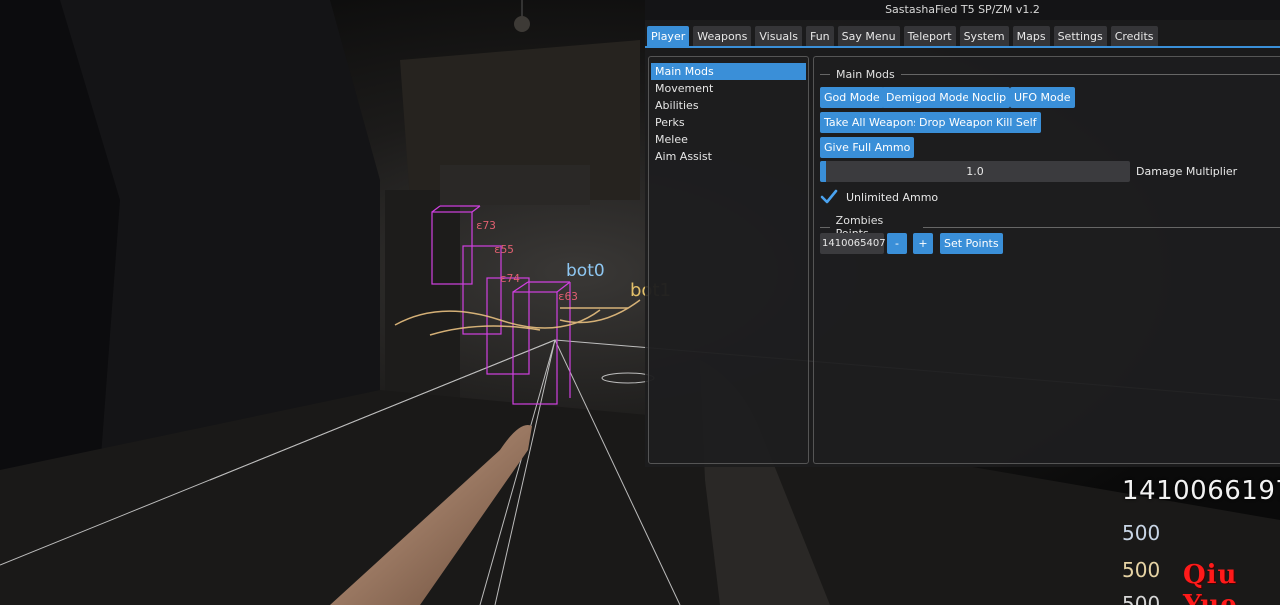  What do you see at coordinates (956, 122) in the screenshot?
I see `drop-weapon-button: Drop Weapon` at bounding box center [956, 122].